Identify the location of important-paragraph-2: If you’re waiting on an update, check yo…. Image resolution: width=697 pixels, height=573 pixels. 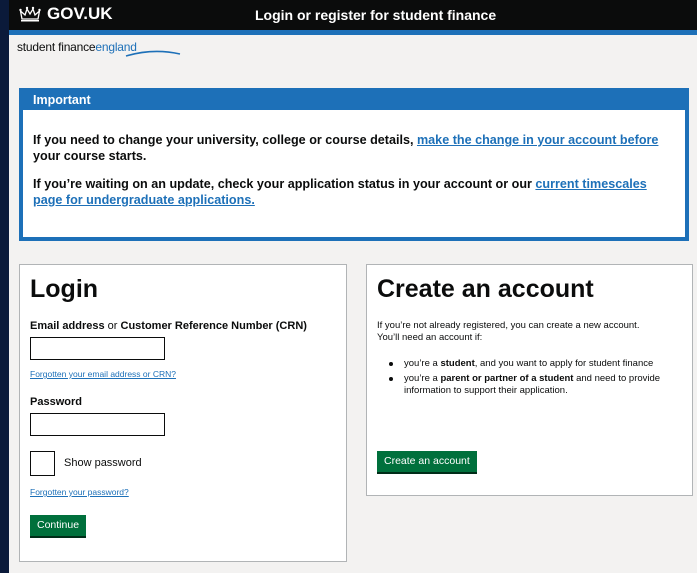
(340, 192).